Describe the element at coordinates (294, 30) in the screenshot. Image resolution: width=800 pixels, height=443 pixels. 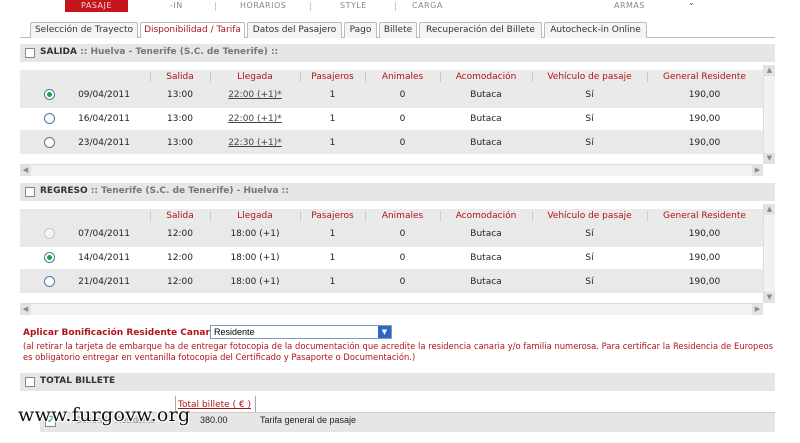
I see `tab-datos-pasajero: Datos del Pasajero` at that location.